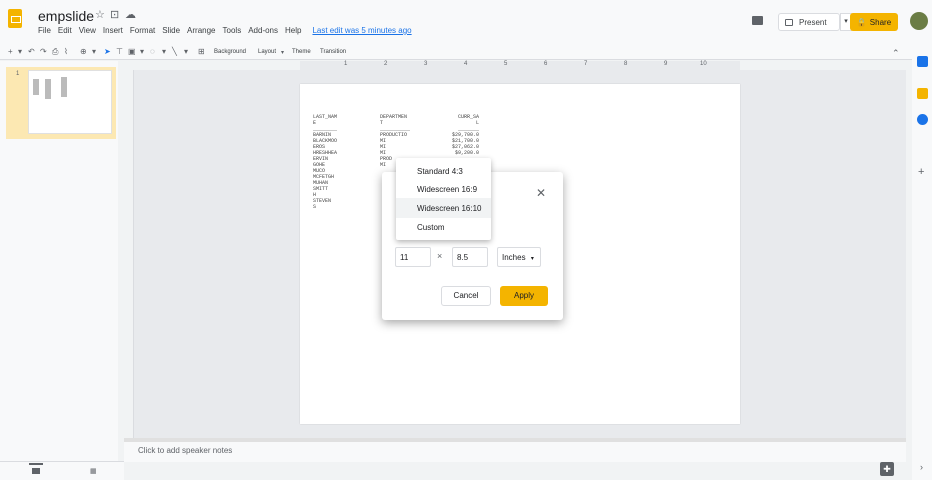 This screenshot has height=480, width=932. I want to click on slides-logo-icon, so click(15, 18).